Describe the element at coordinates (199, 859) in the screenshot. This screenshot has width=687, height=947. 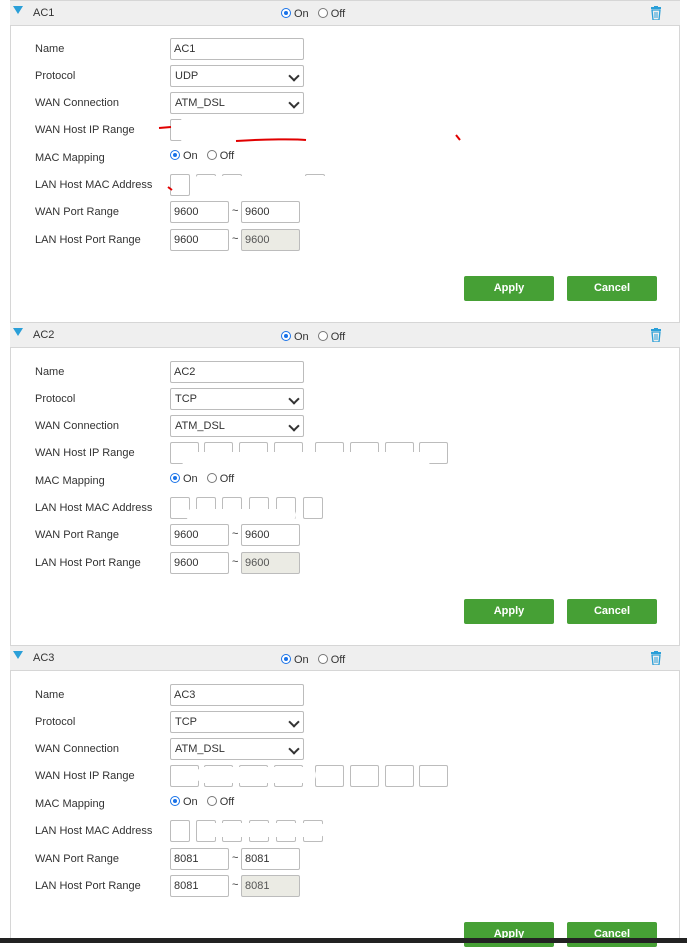
I see `wan-port-start-input: 8081` at that location.